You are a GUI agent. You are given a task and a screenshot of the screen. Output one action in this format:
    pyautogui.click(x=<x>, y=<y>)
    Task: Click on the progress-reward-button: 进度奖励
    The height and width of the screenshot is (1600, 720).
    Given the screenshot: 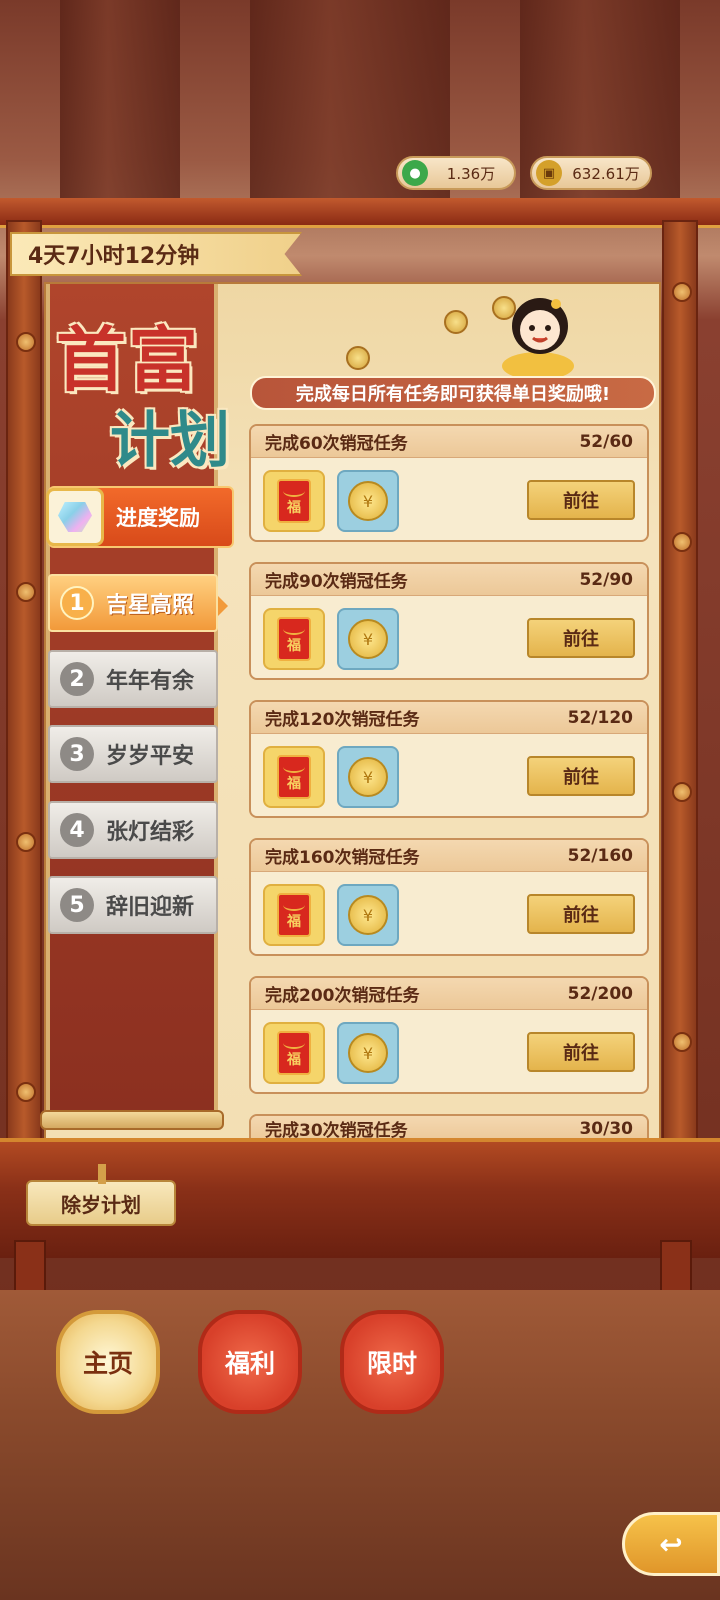 What is the action you would take?
    pyautogui.click(x=140, y=517)
    